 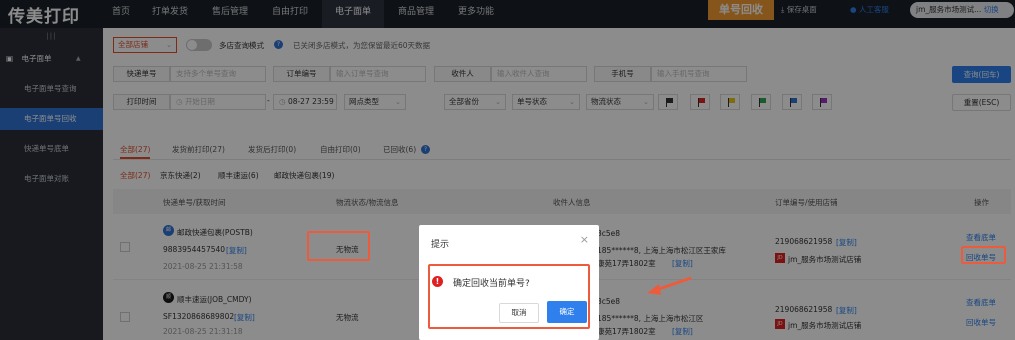 I want to click on highlight-dialog, so click(x=509, y=296).